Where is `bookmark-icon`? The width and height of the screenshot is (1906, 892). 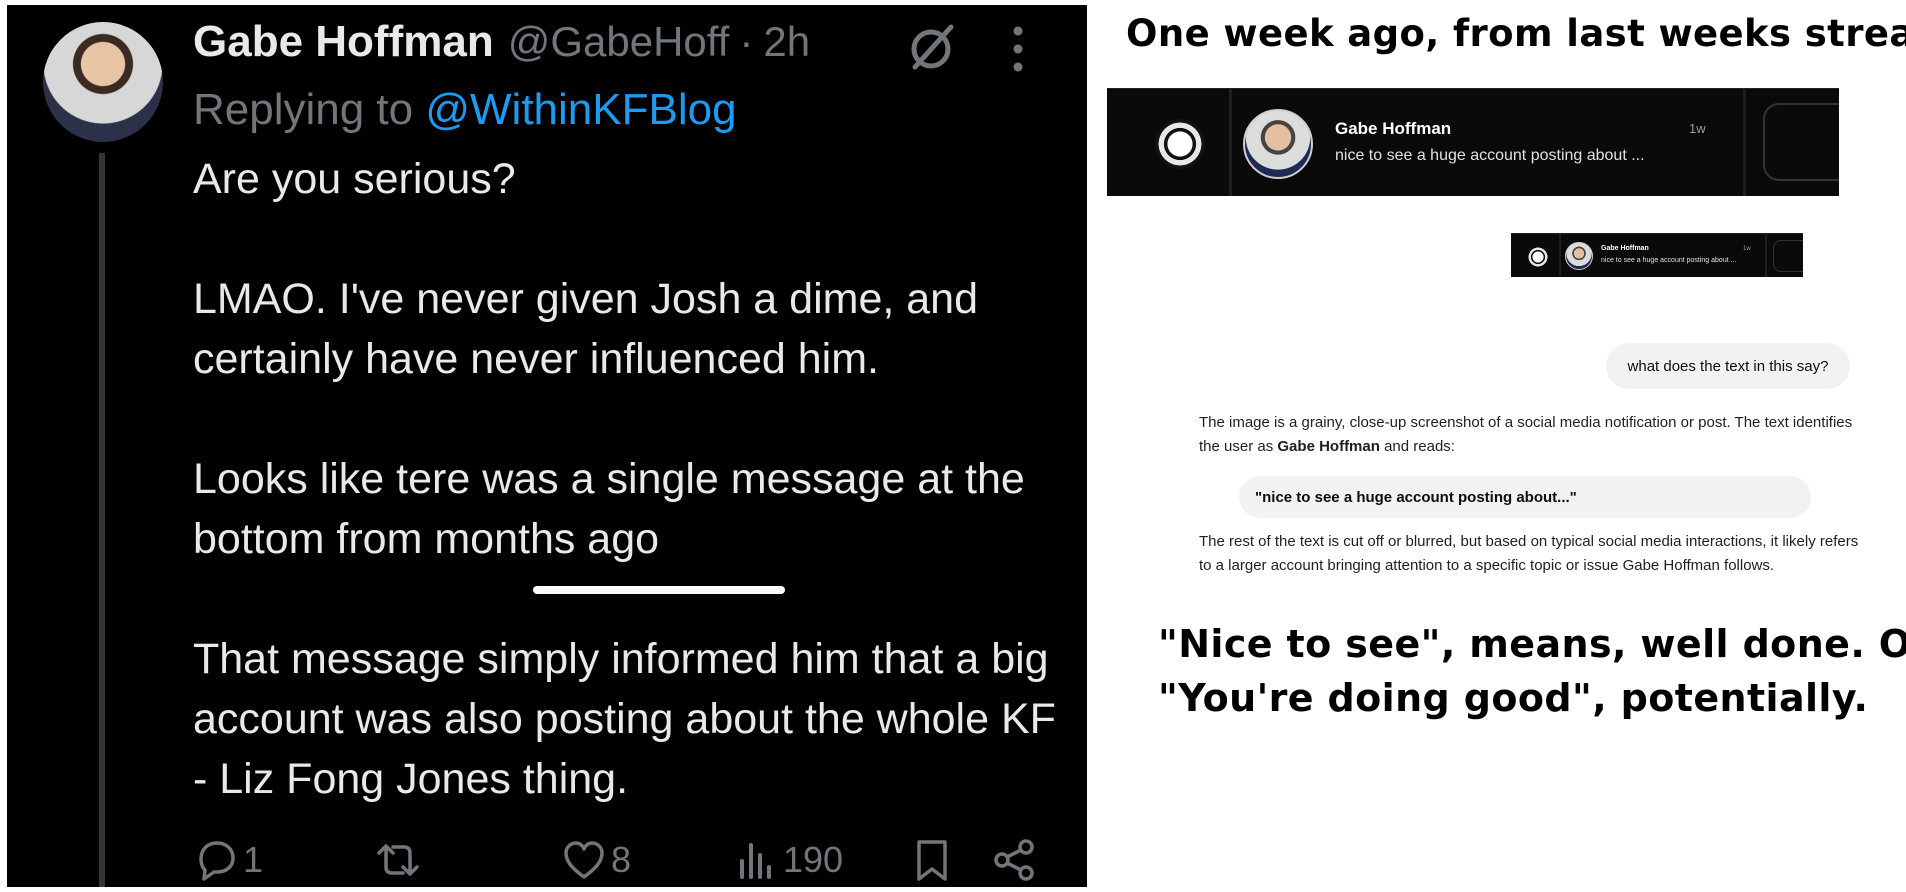
bookmark-icon is located at coordinates (932, 860).